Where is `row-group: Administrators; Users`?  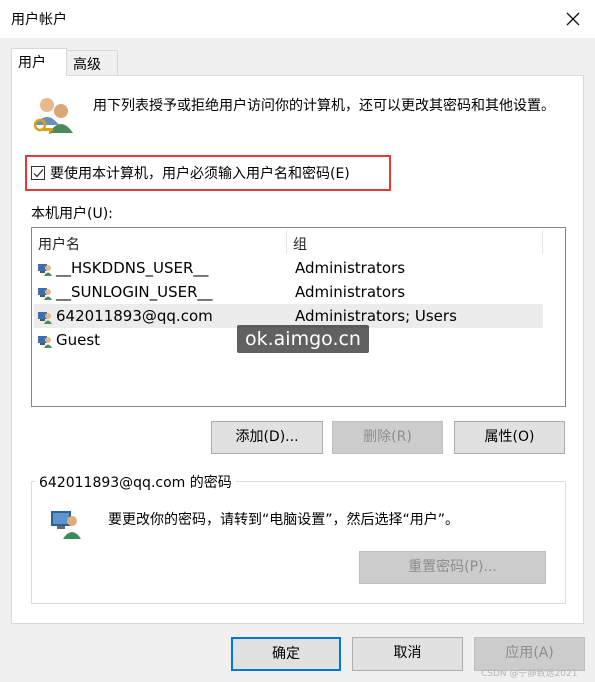 row-group: Administrators; Users is located at coordinates (376, 316).